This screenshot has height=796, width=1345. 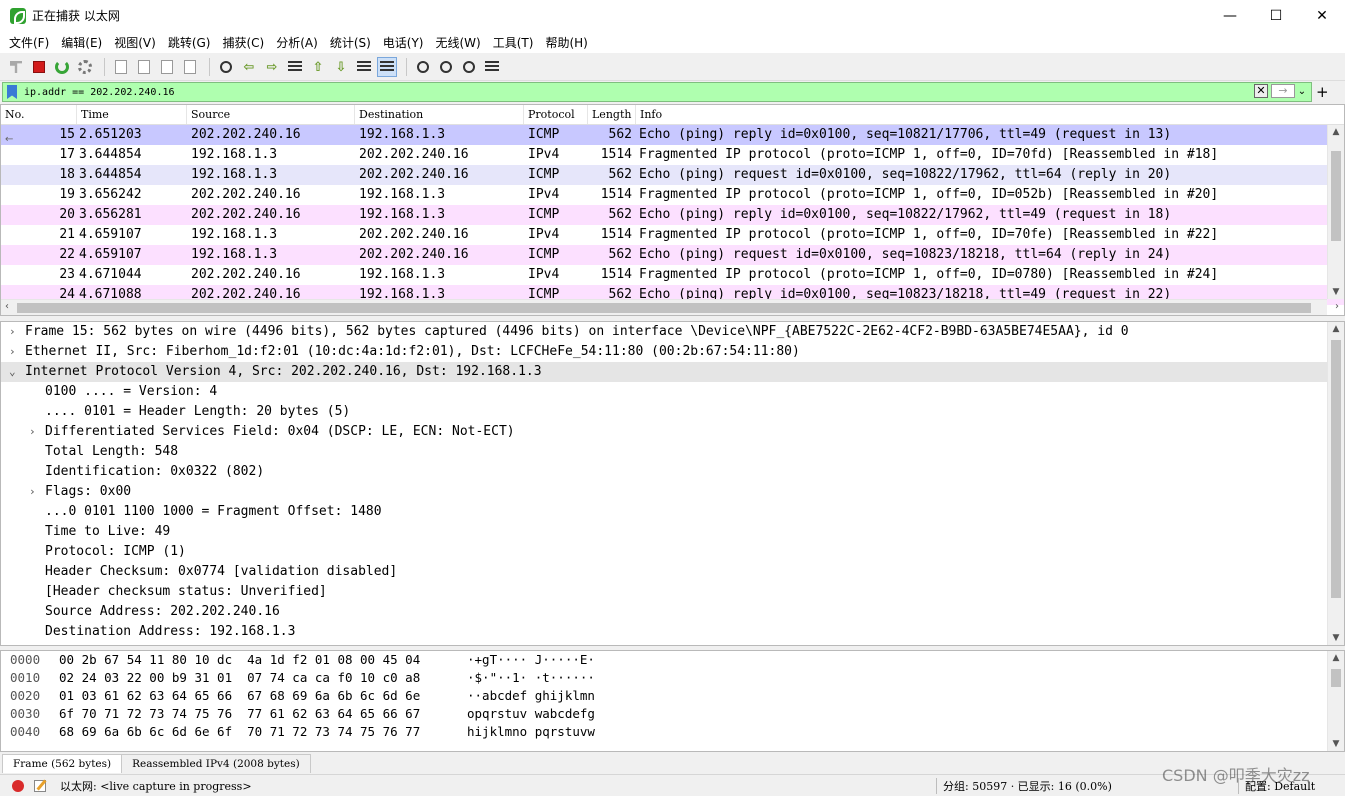 I want to click on find-packet-icon, so click(x=226, y=67).